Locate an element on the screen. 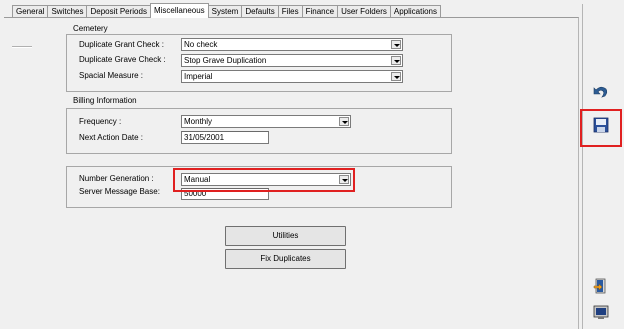  number-generation-label: Number Generation : is located at coordinates (116, 178).